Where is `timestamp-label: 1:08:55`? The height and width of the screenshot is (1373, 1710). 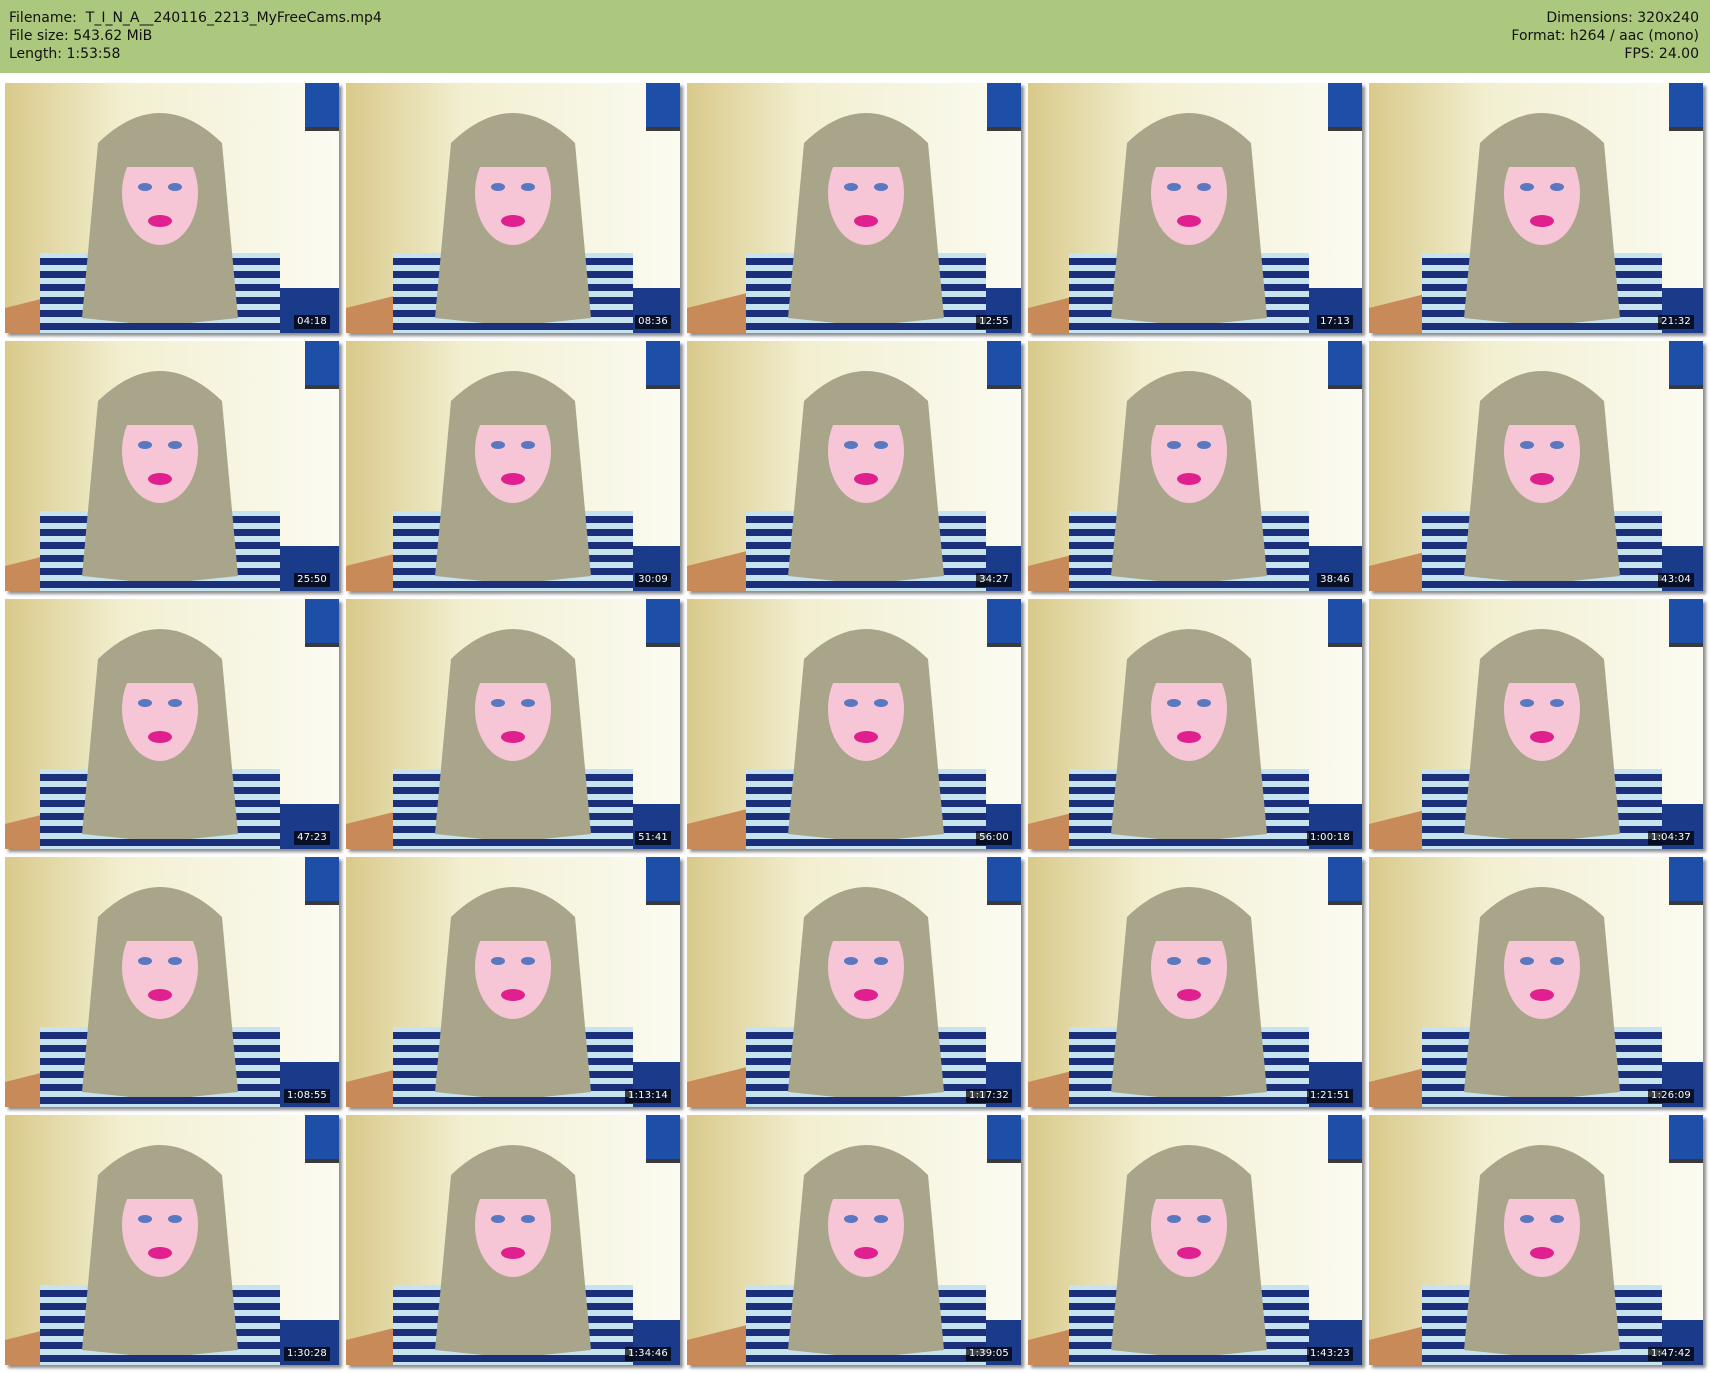 timestamp-label: 1:08:55 is located at coordinates (307, 1096).